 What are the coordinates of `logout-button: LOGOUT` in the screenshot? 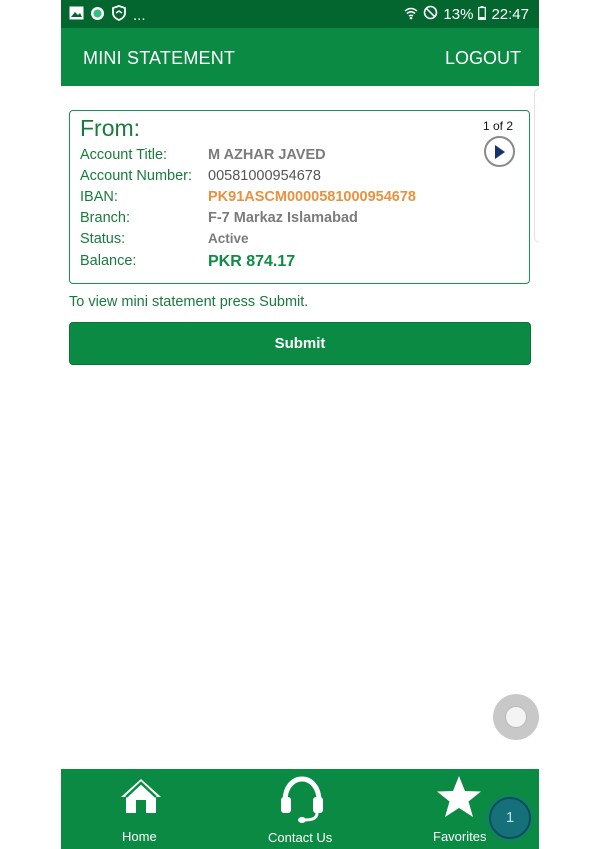 It's located at (483, 58).